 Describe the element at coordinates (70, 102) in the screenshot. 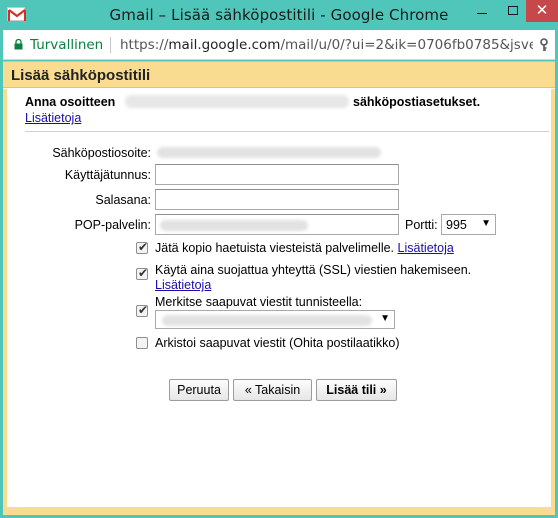

I see `intro-text: Anna osoitteen` at that location.